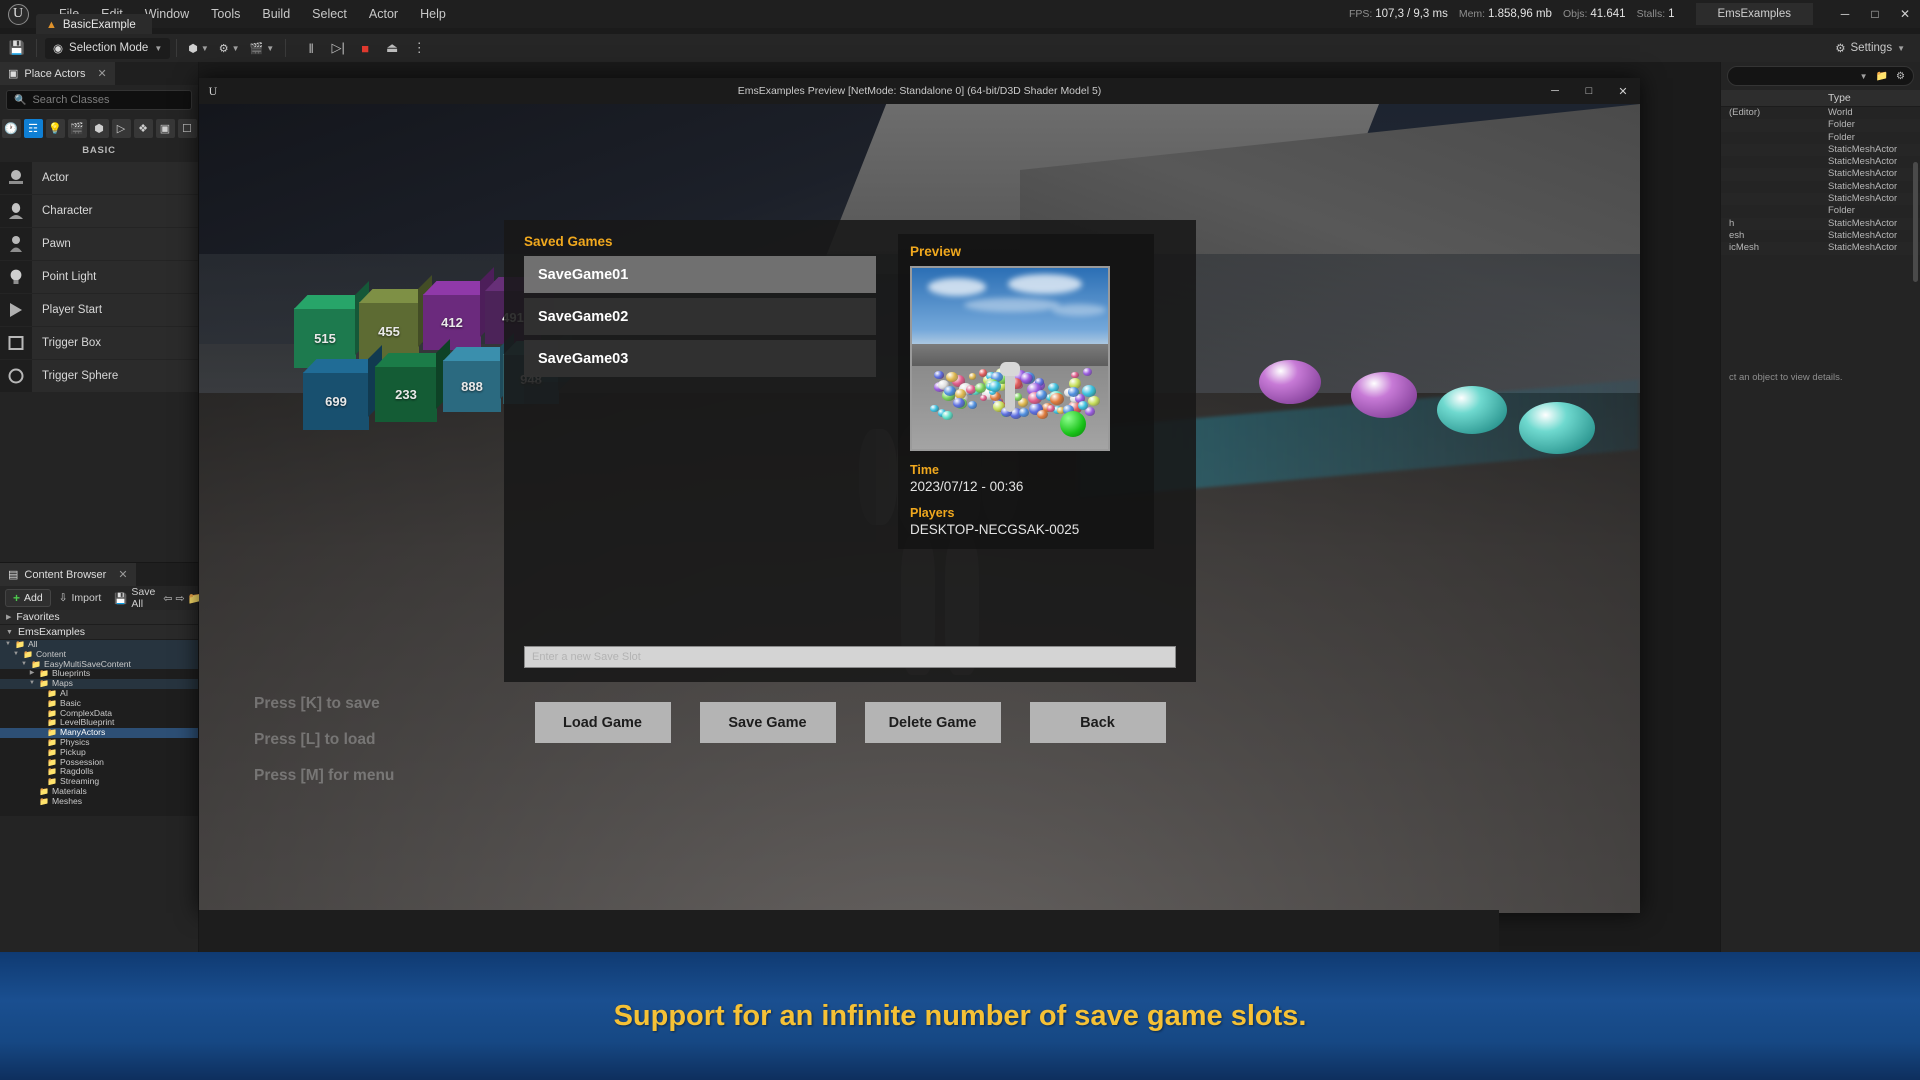 Image resolution: width=1920 pixels, height=1080 pixels. Describe the element at coordinates (11, 128) in the screenshot. I see `recently-placed-icon: 🕐` at that location.